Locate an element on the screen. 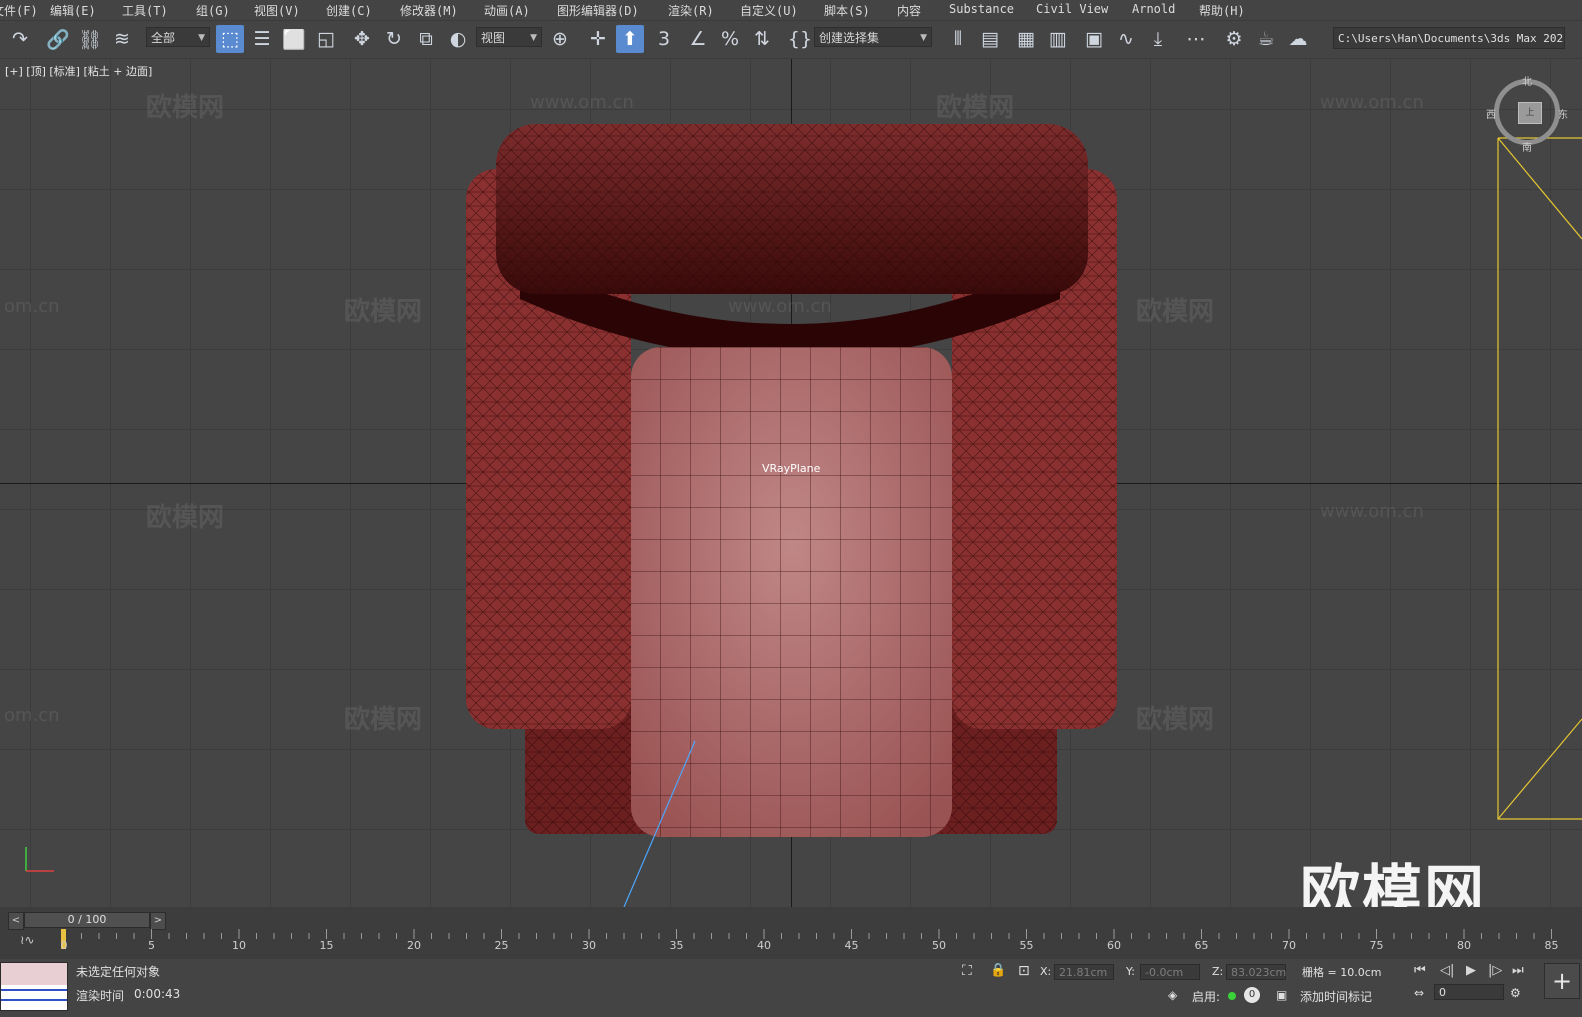 This screenshot has width=1582, height=1017. select-manipulate-icon: ✛ is located at coordinates (598, 39).